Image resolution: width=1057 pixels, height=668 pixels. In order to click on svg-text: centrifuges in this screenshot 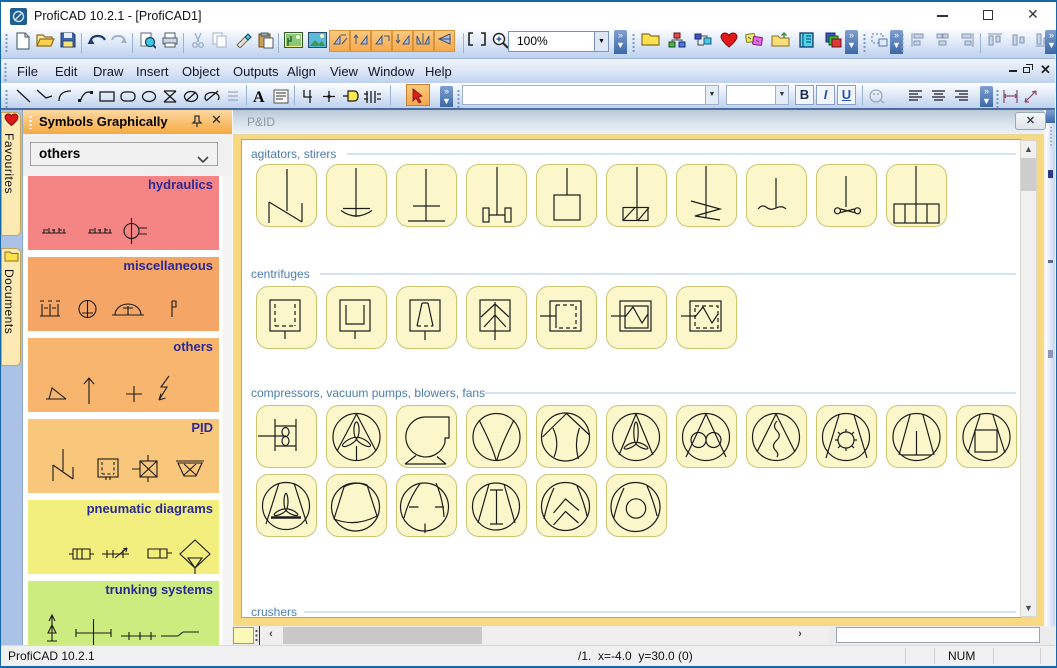, I will do `click(280, 274)`.